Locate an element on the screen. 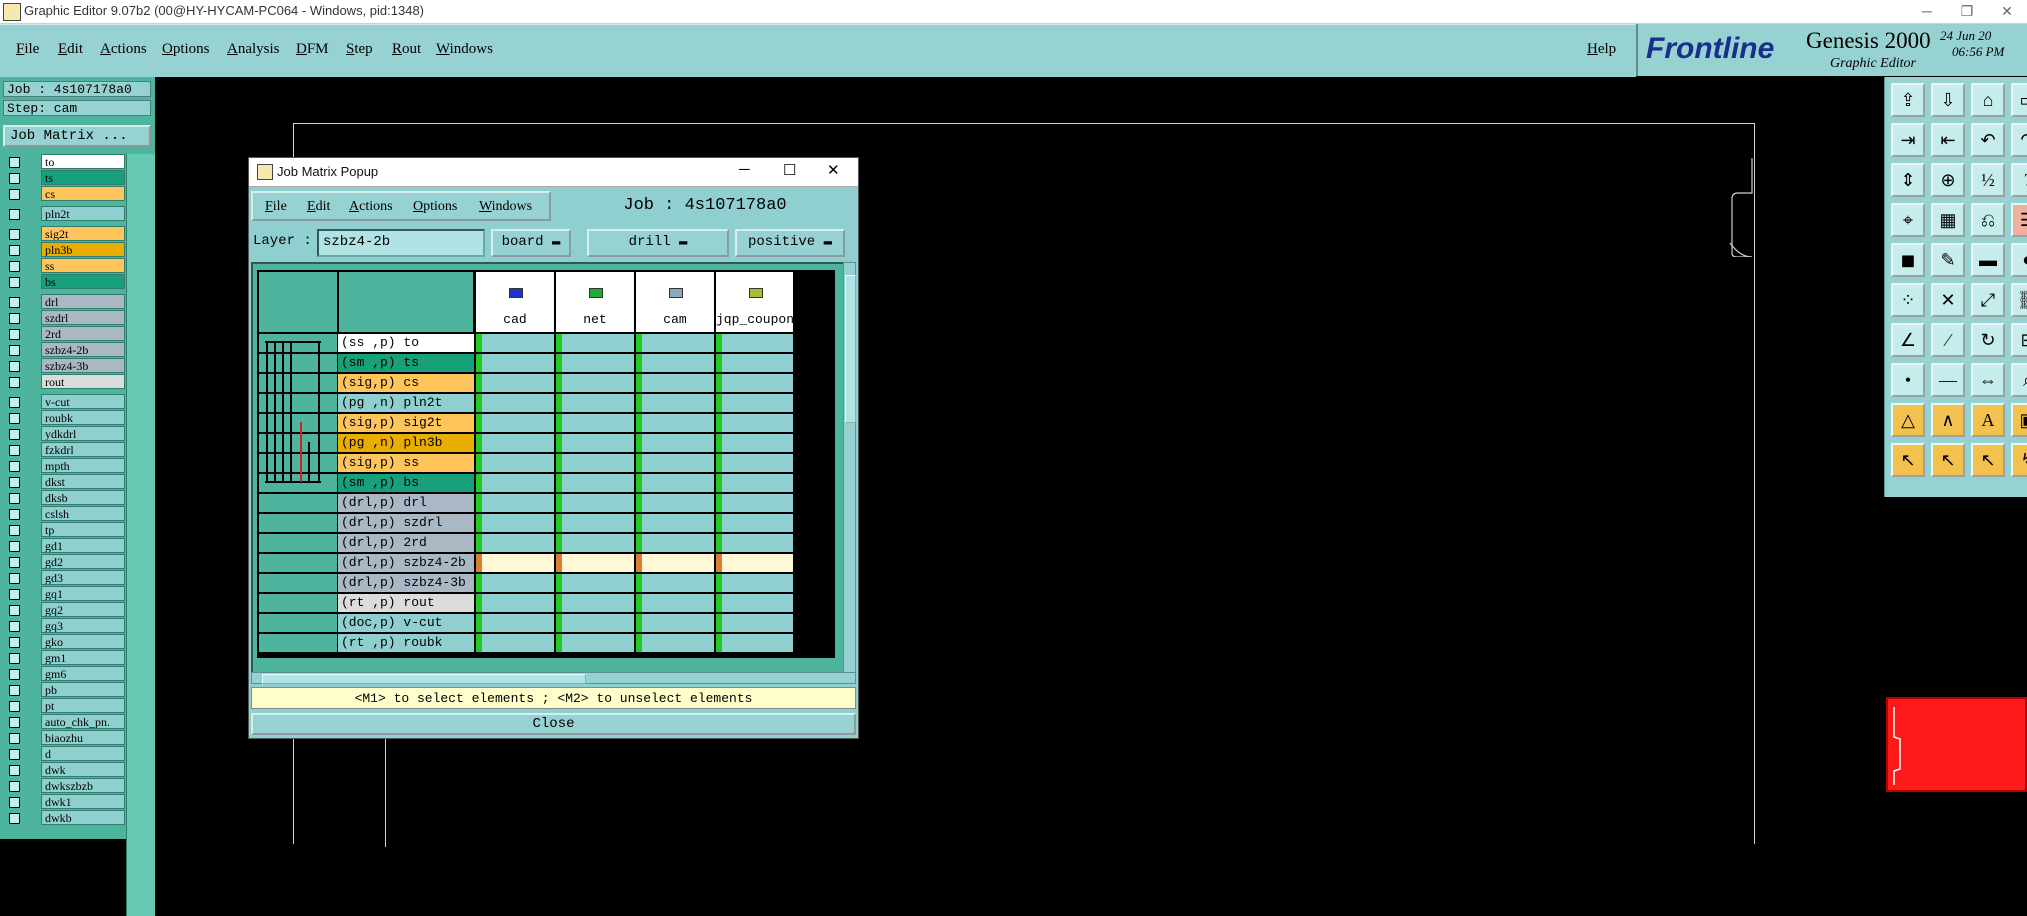  layer-row: gq2 is located at coordinates (64, 609).